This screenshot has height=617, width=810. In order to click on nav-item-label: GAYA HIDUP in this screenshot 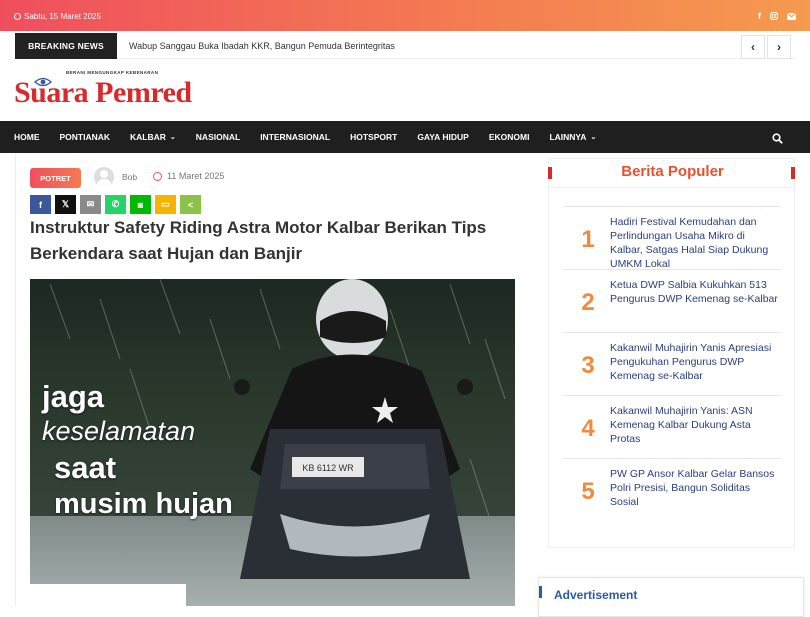, I will do `click(443, 137)`.